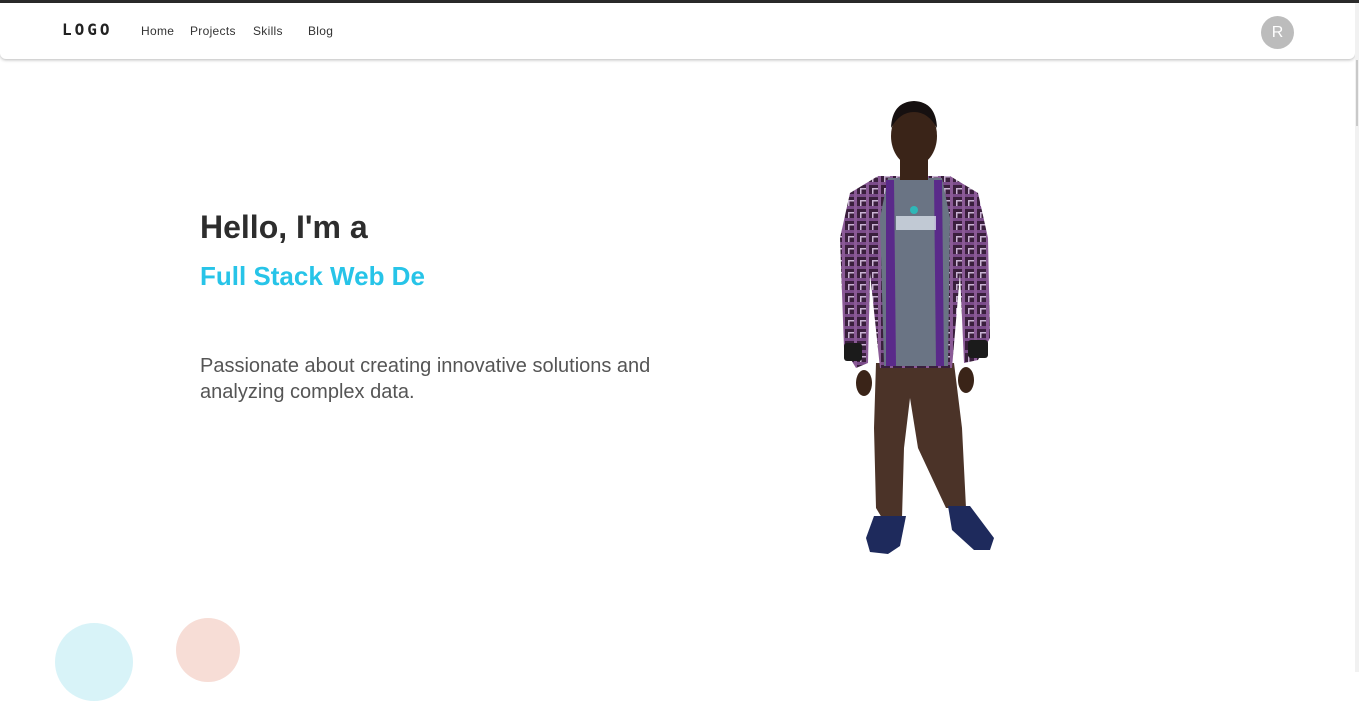 This screenshot has width=1359, height=701. Describe the element at coordinates (320, 31) in the screenshot. I see `nav-link-blog: Blog` at that location.